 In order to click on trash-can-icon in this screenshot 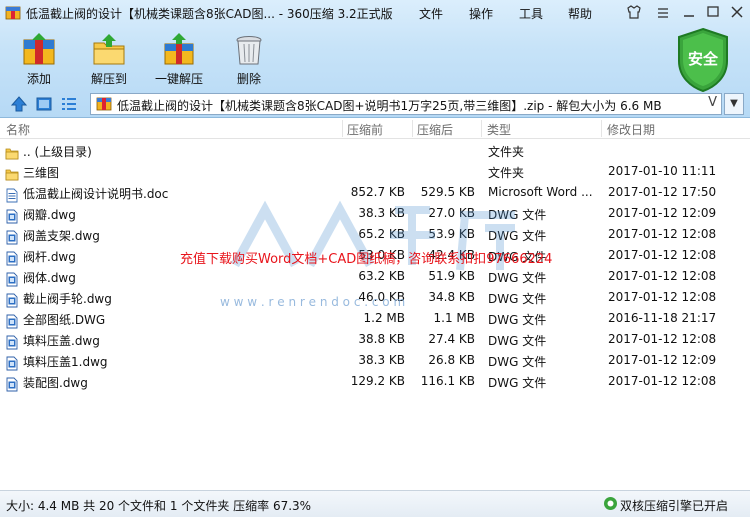, I will do `click(249, 50)`.